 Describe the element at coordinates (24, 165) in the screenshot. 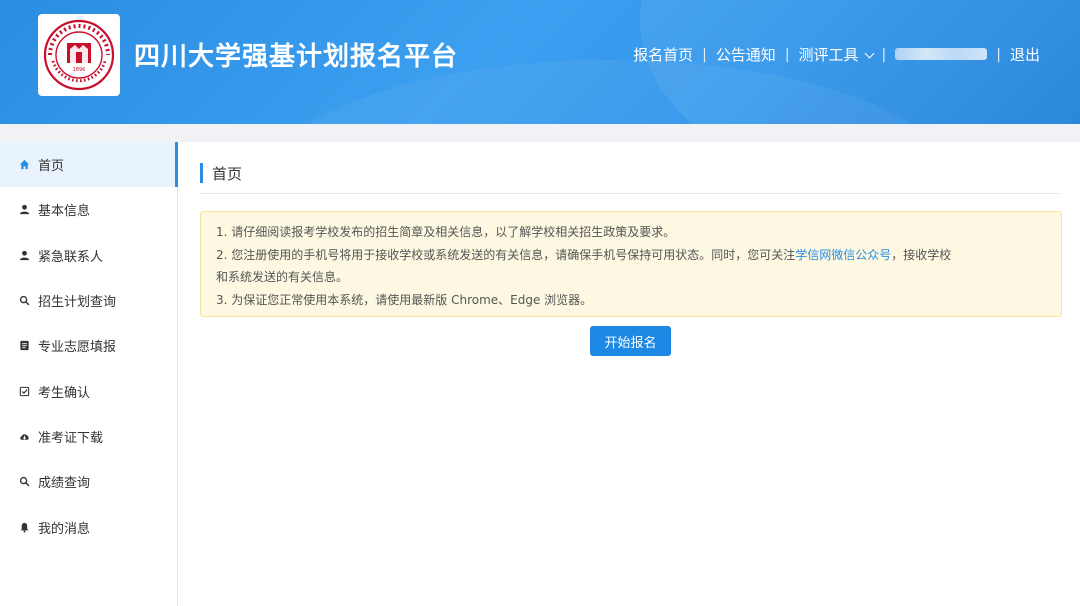

I see `home-icon` at that location.